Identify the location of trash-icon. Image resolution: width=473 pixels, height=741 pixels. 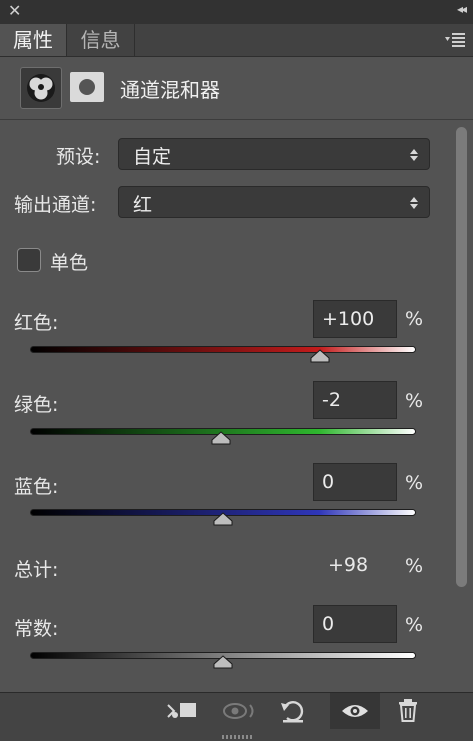
(408, 711).